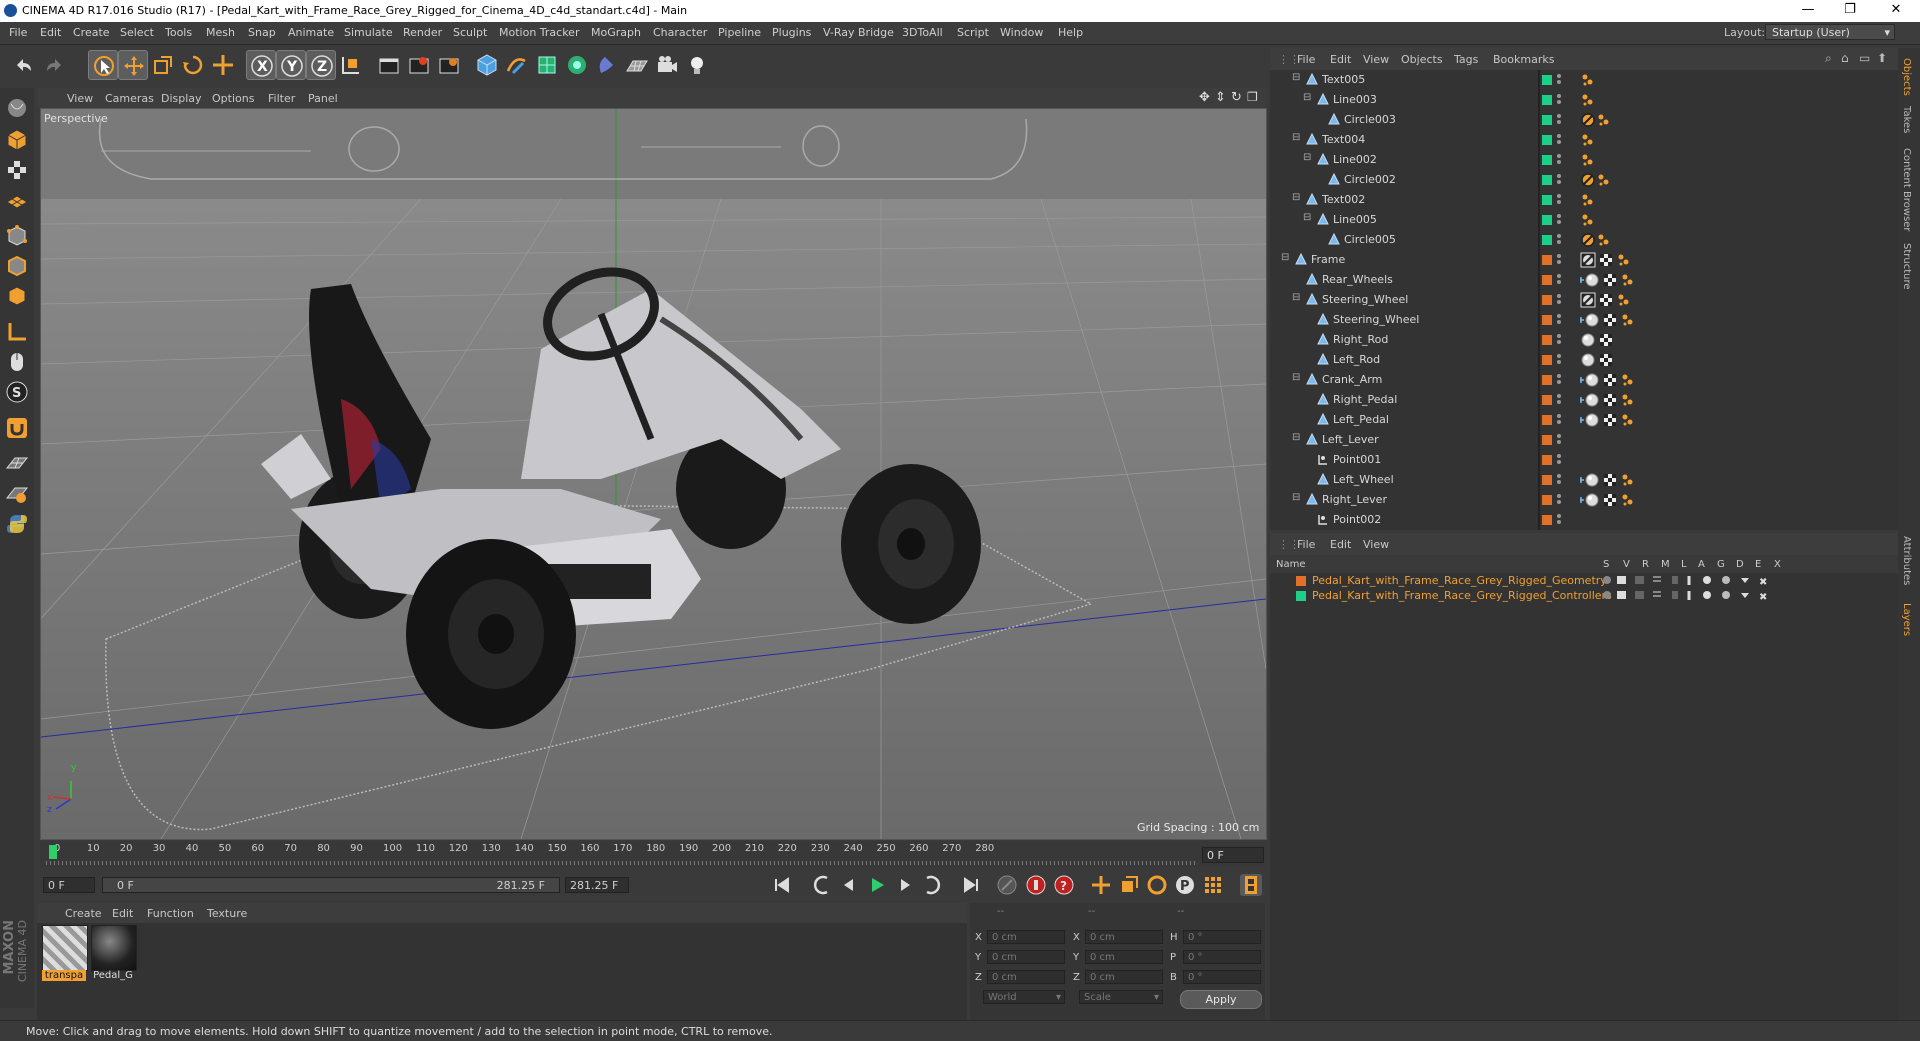  I want to click on next-key-button, so click(932, 885).